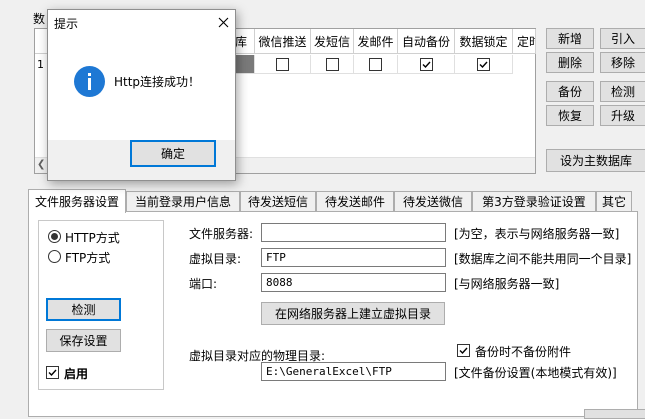  I want to click on no-backup-attachments-checkbox, so click(463, 350).